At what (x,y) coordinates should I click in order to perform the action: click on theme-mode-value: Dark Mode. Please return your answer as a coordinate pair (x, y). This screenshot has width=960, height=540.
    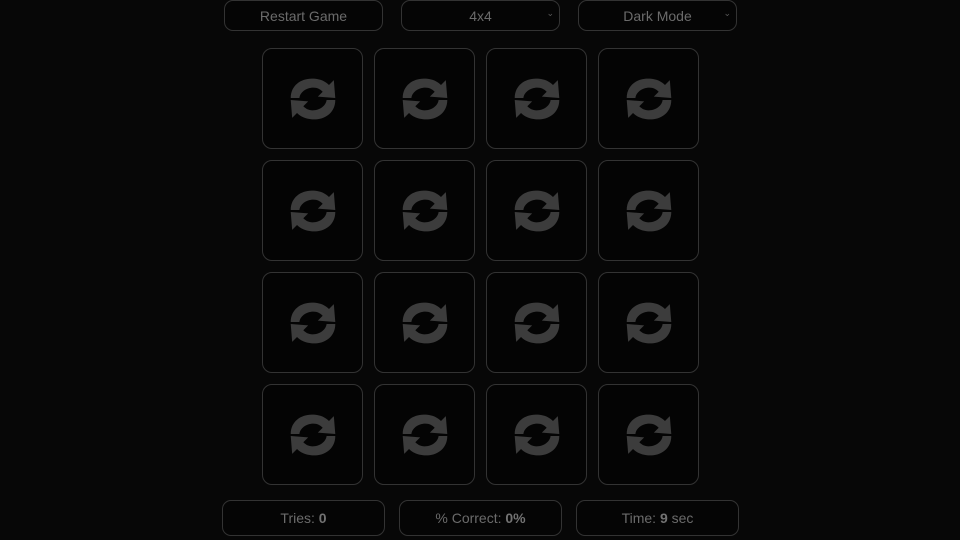
    Looking at the image, I should click on (657, 15).